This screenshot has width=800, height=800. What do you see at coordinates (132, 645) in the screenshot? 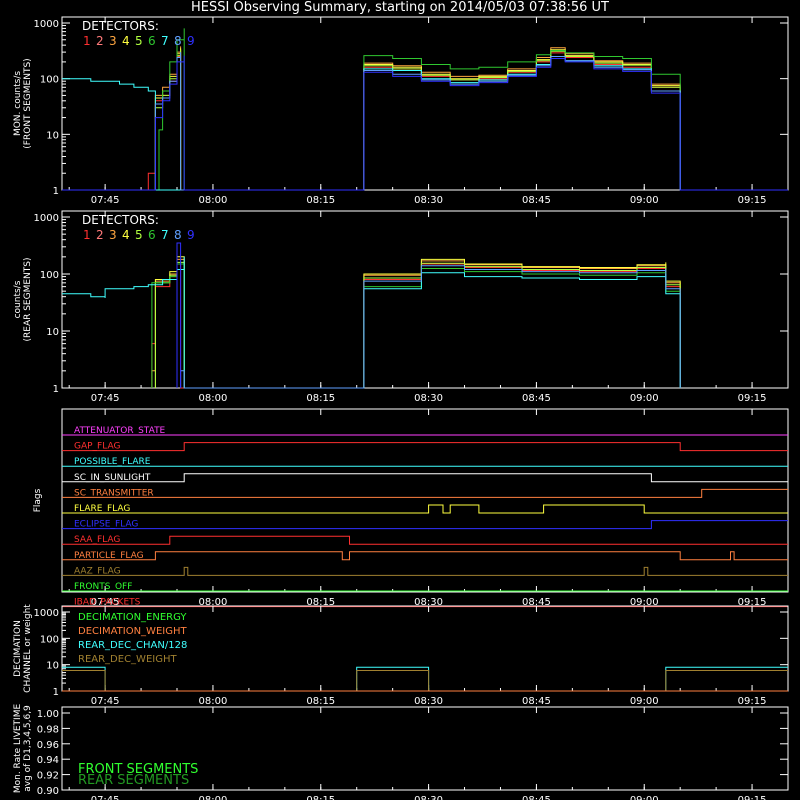
I see `legend-entry: REAR_DEC_CHAN/128` at bounding box center [132, 645].